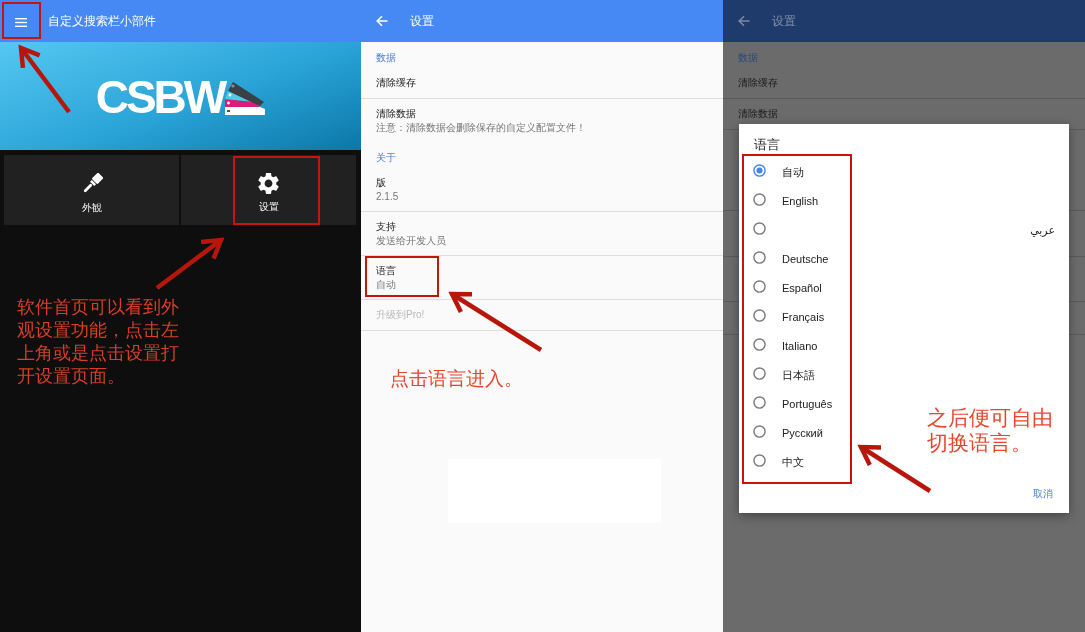 This screenshot has width=1085, height=632. I want to click on option-label: 自动, so click(793, 171).